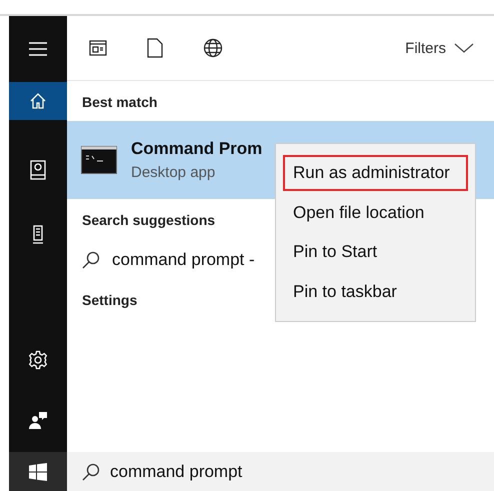 The image size is (494, 491). What do you see at coordinates (119, 102) in the screenshot?
I see `section-heading: Best match` at bounding box center [119, 102].